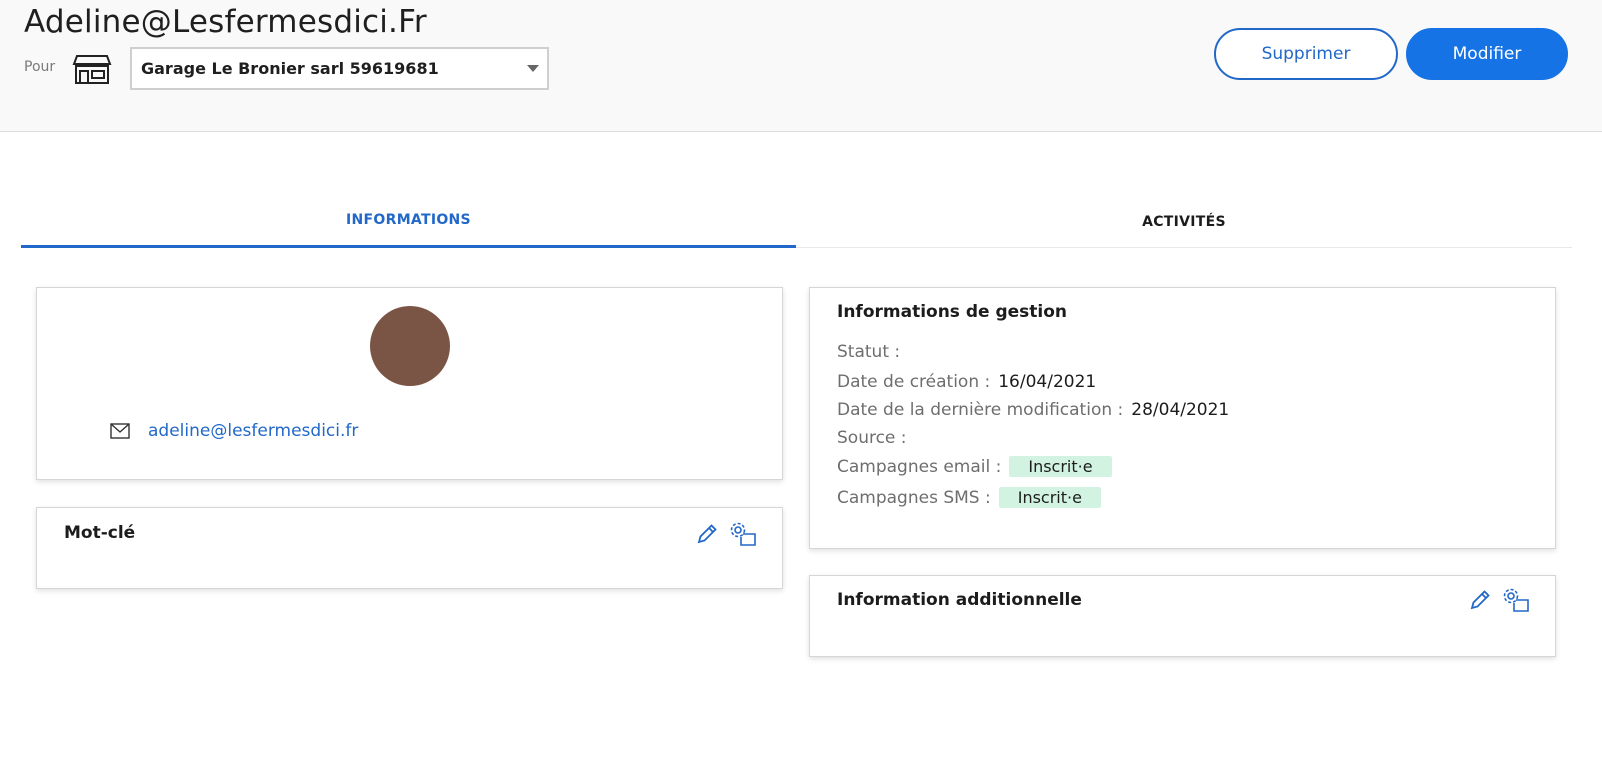 This screenshot has width=1602, height=757. Describe the element at coordinates (1060, 466) in the screenshot. I see `email-campaign-badge: Inscrit·e` at that location.